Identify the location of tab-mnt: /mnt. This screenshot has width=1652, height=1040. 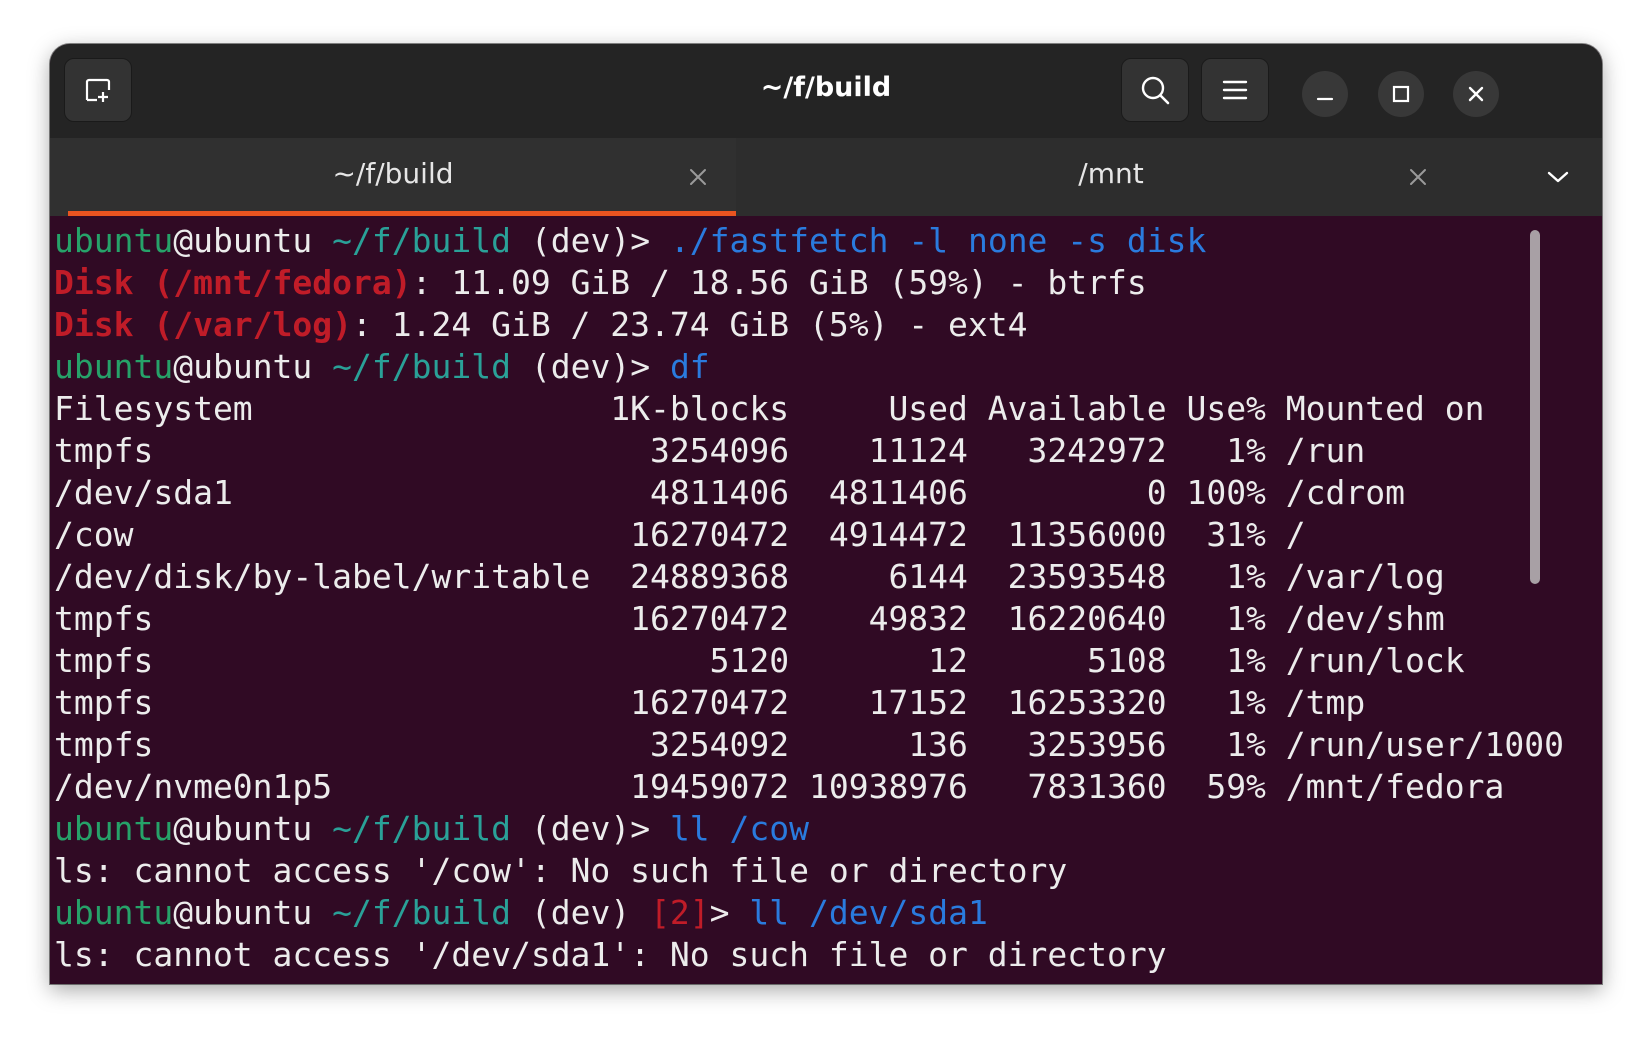
(1128, 177).